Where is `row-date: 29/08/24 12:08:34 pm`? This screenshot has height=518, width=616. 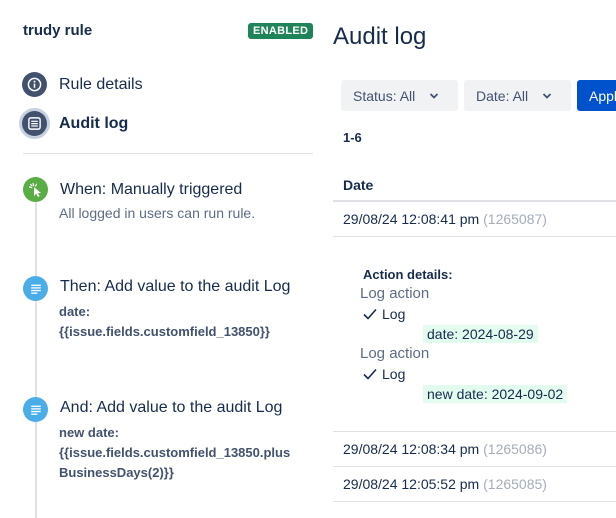
row-date: 29/08/24 12:08:34 pm is located at coordinates (411, 449).